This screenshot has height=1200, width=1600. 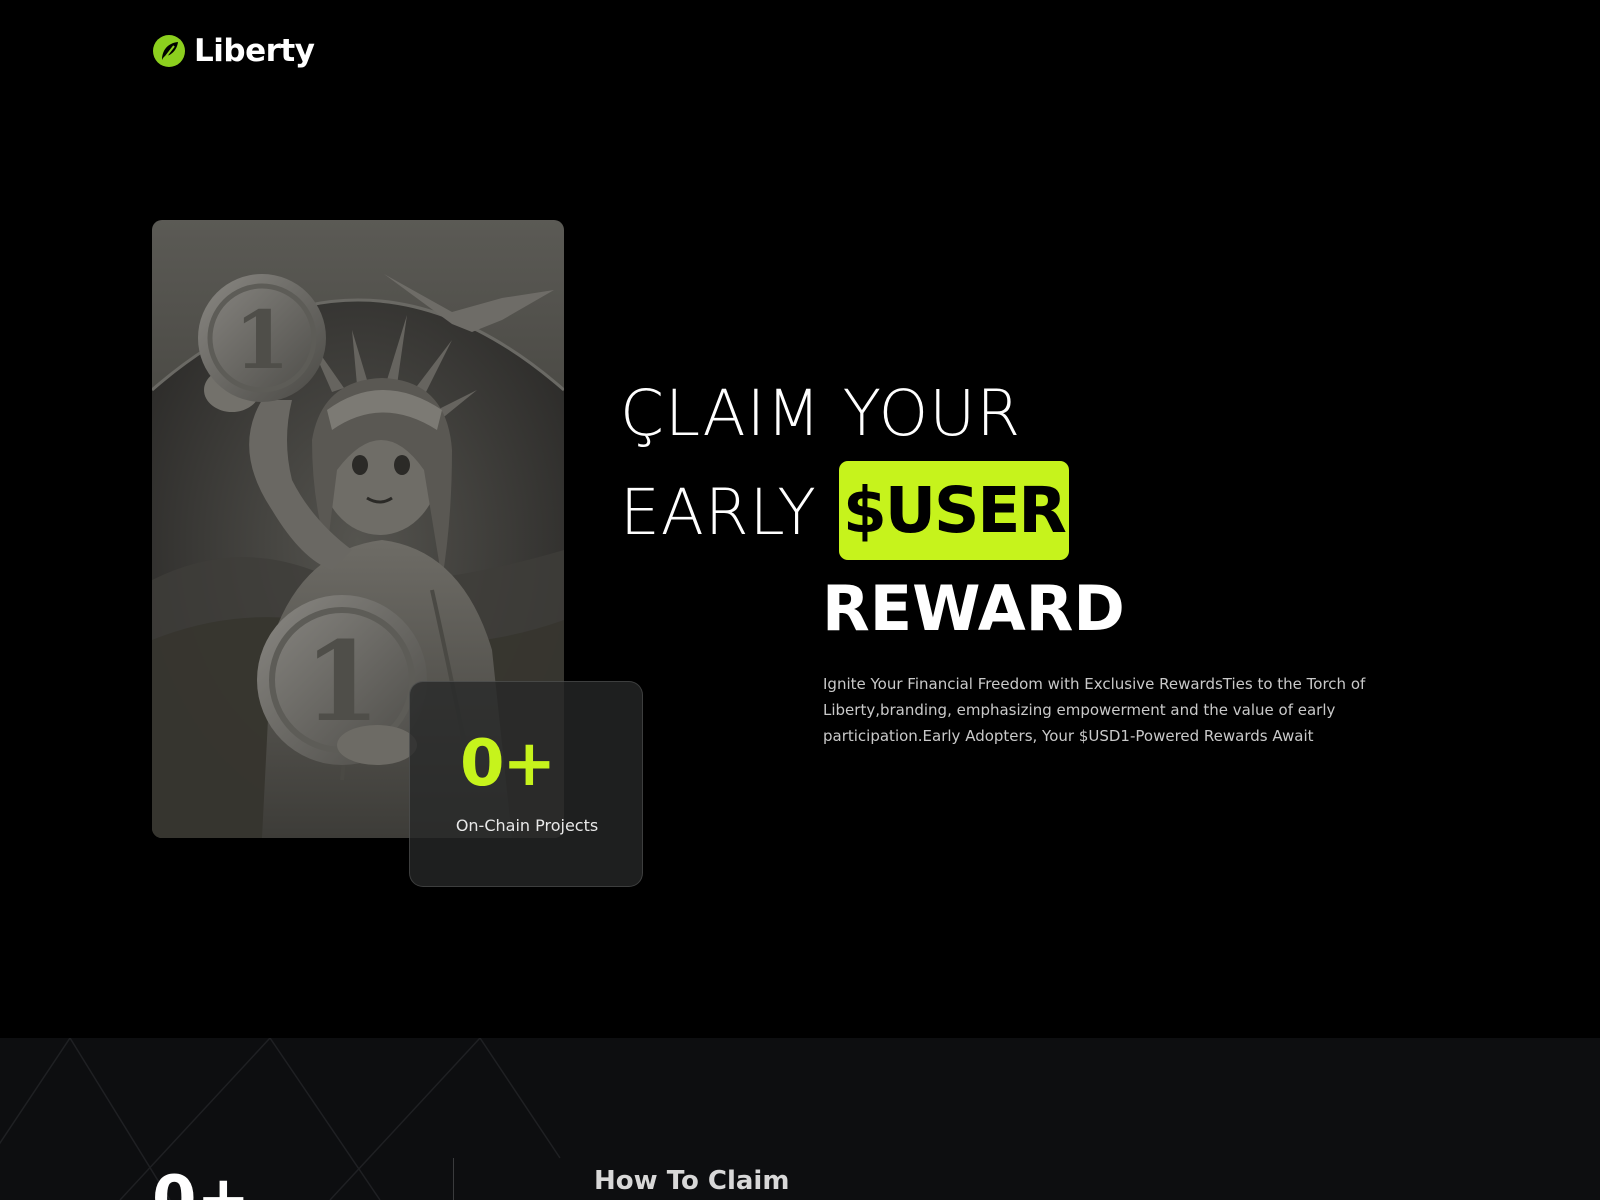 I want to click on stat-label: On-Chain Projects, so click(x=527, y=825).